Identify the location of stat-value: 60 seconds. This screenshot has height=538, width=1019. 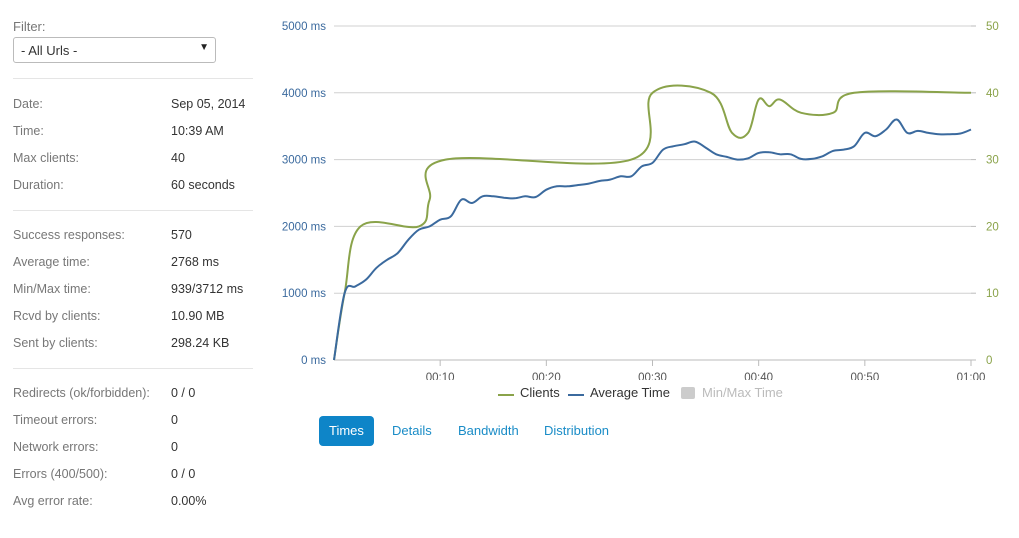
(203, 185).